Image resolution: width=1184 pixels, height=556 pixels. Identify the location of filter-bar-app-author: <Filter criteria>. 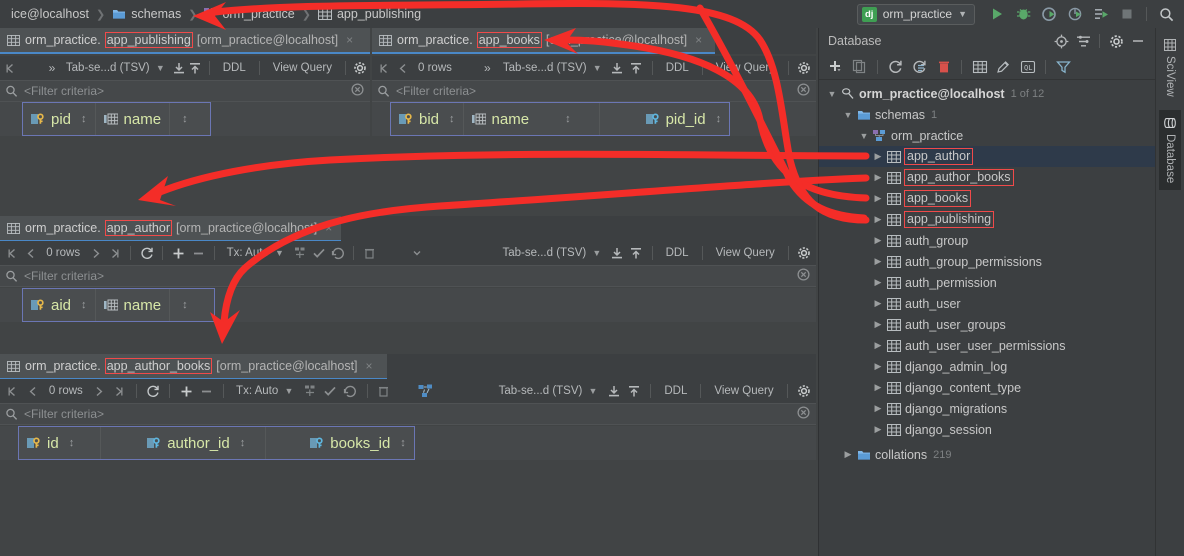
(408, 276).